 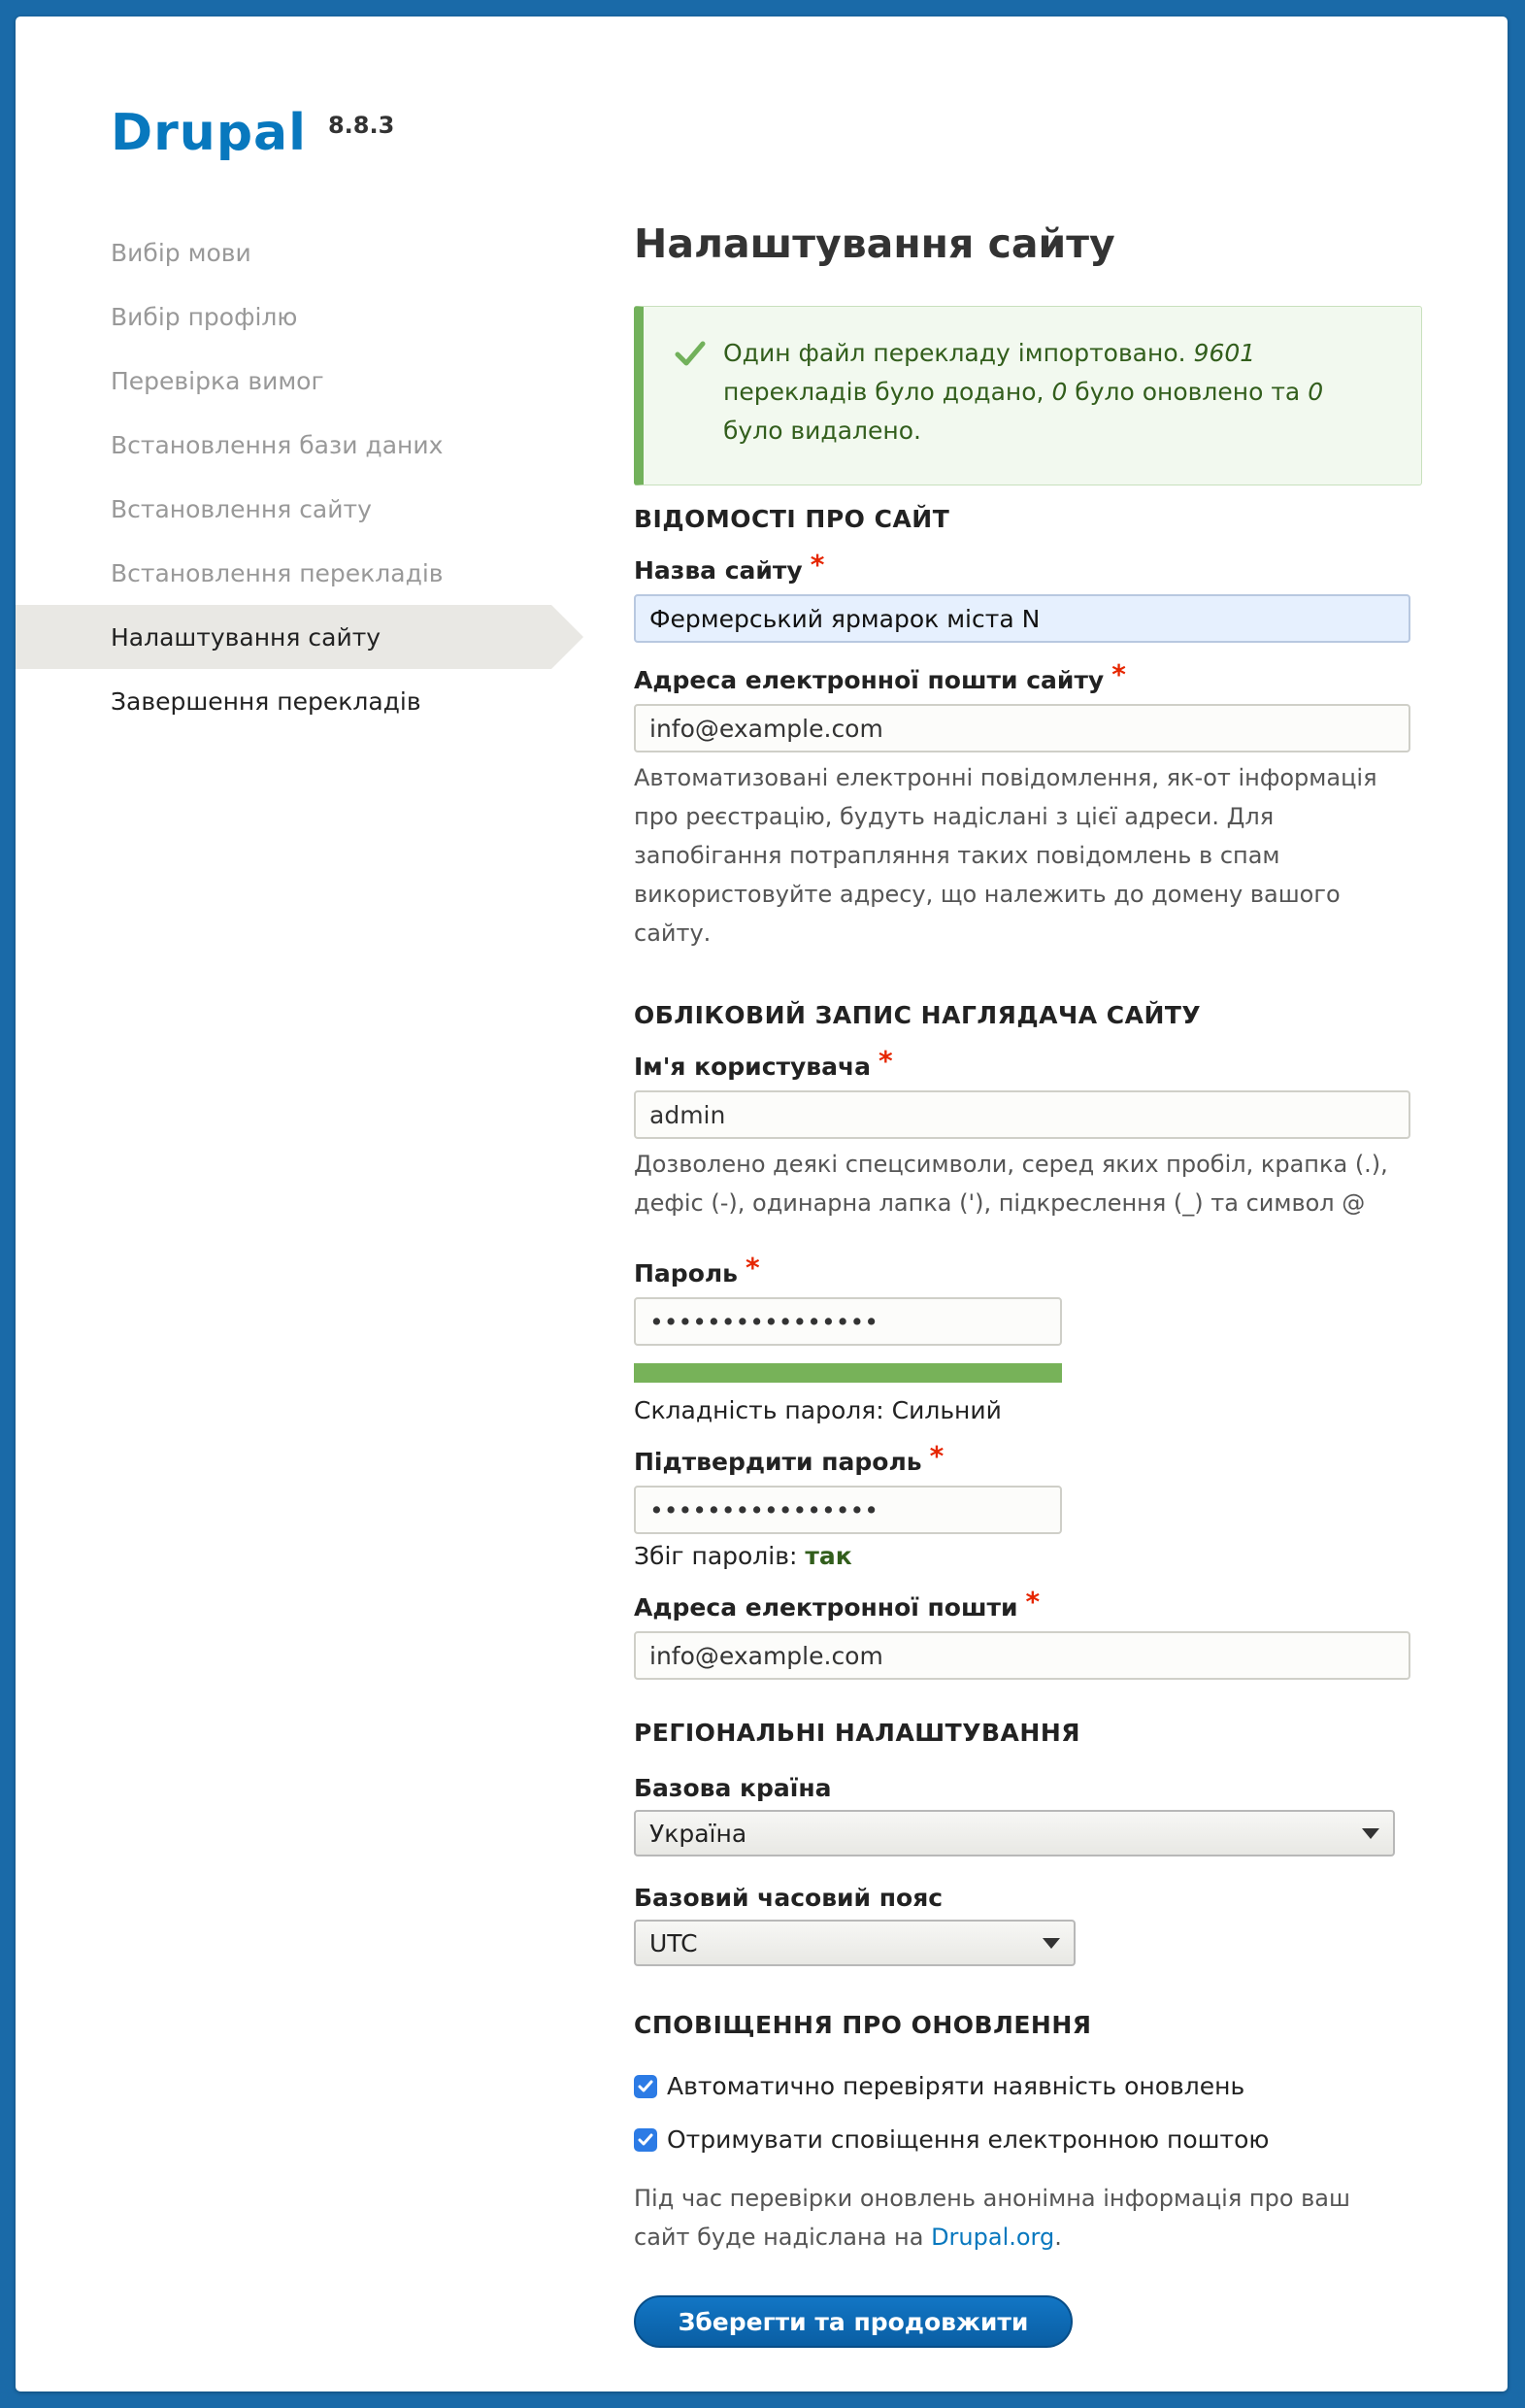 I want to click on step-finish-translations: Завершення перекладів, so click(x=266, y=701).